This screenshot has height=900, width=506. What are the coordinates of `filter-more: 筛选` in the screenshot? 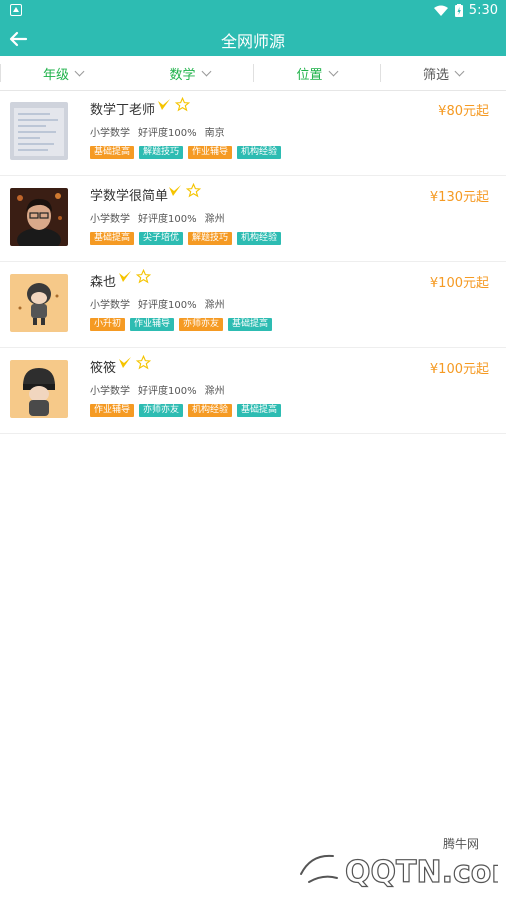 It's located at (443, 73).